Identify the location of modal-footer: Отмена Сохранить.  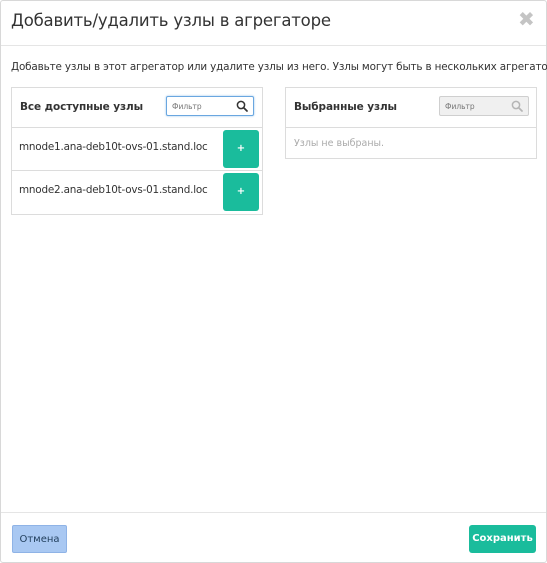
(273, 537).